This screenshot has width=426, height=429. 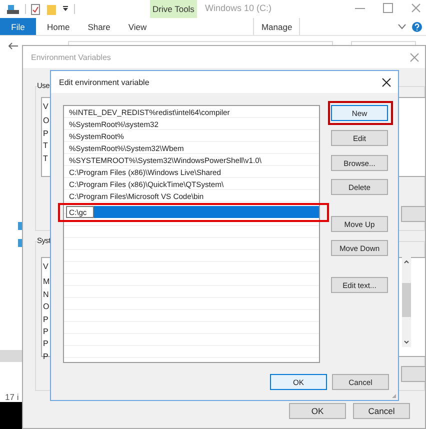 I want to click on dialog-title: Environment Variables, so click(x=71, y=57).